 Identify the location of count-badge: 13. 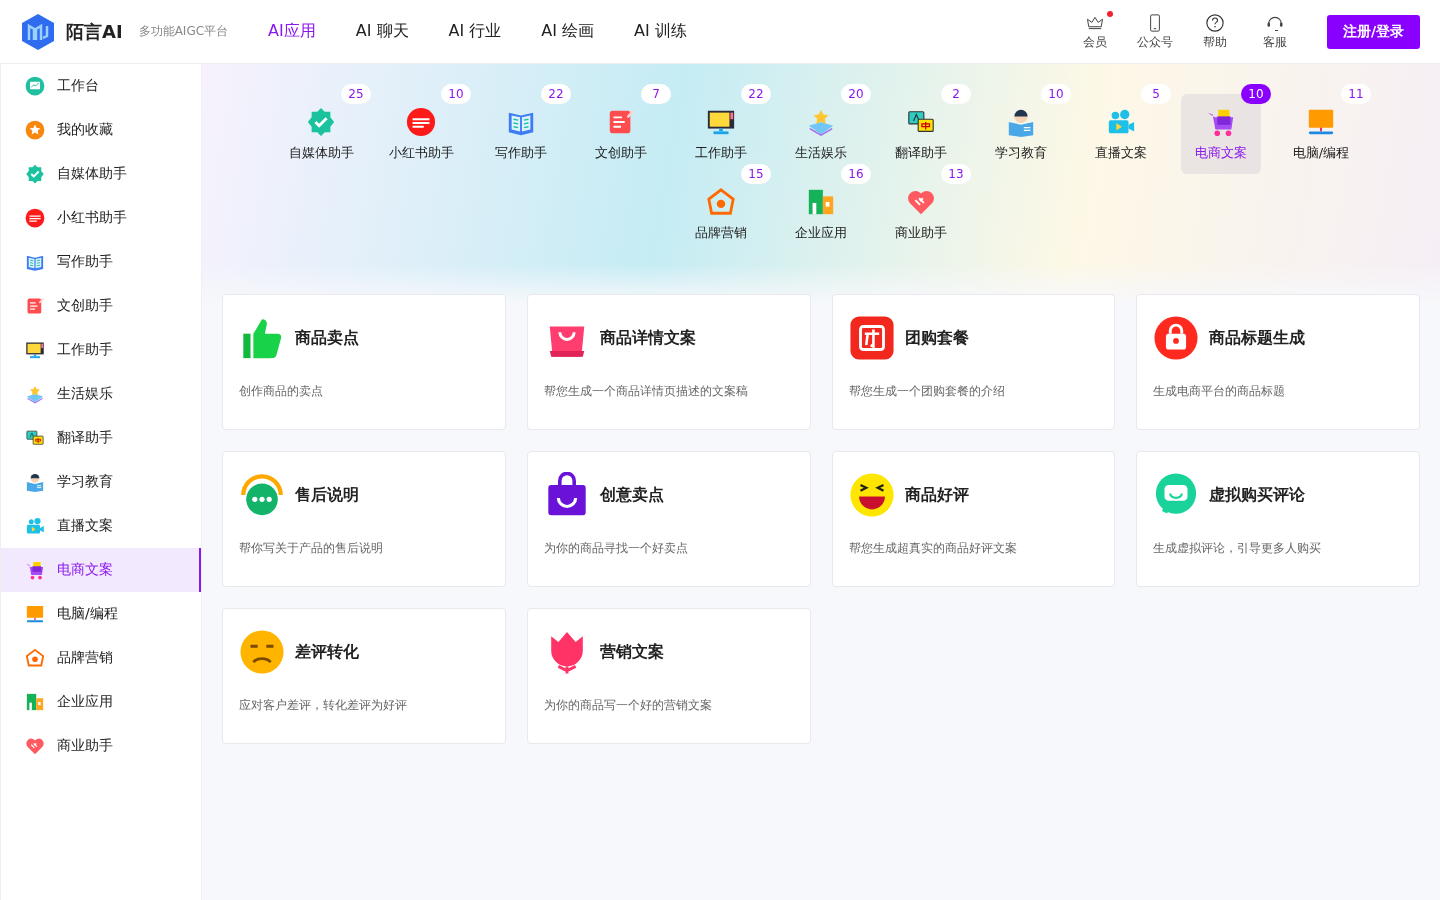
(956, 174).